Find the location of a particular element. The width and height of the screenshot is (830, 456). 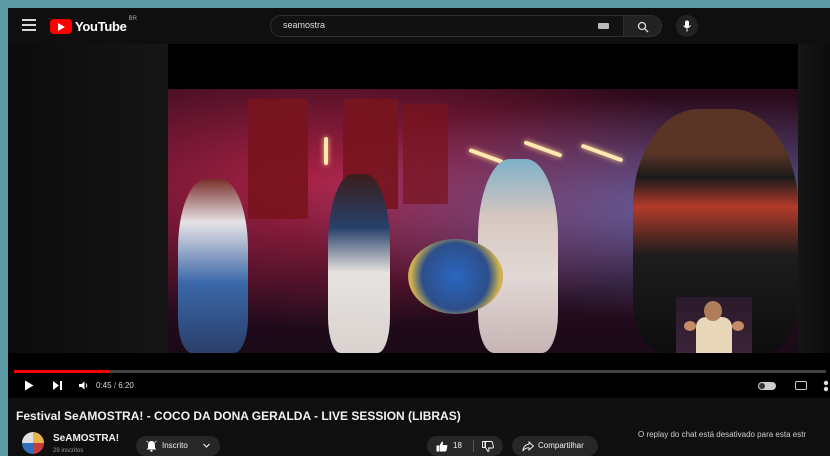

subscriber-count: 29 inscritos is located at coordinates (68, 451).